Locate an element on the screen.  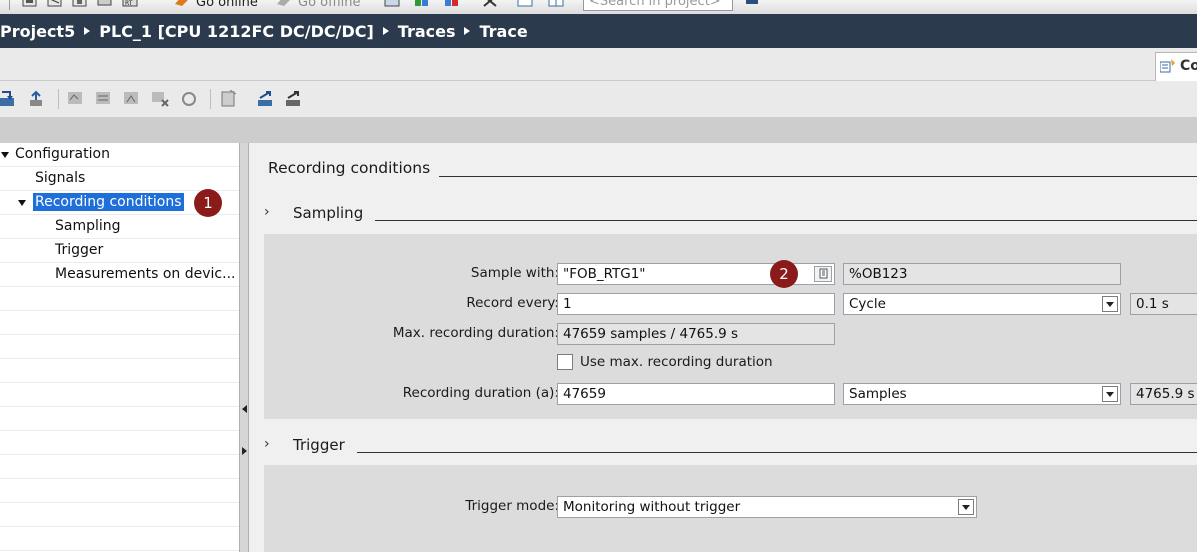
simulation-icon: RT is located at coordinates (130, 5).